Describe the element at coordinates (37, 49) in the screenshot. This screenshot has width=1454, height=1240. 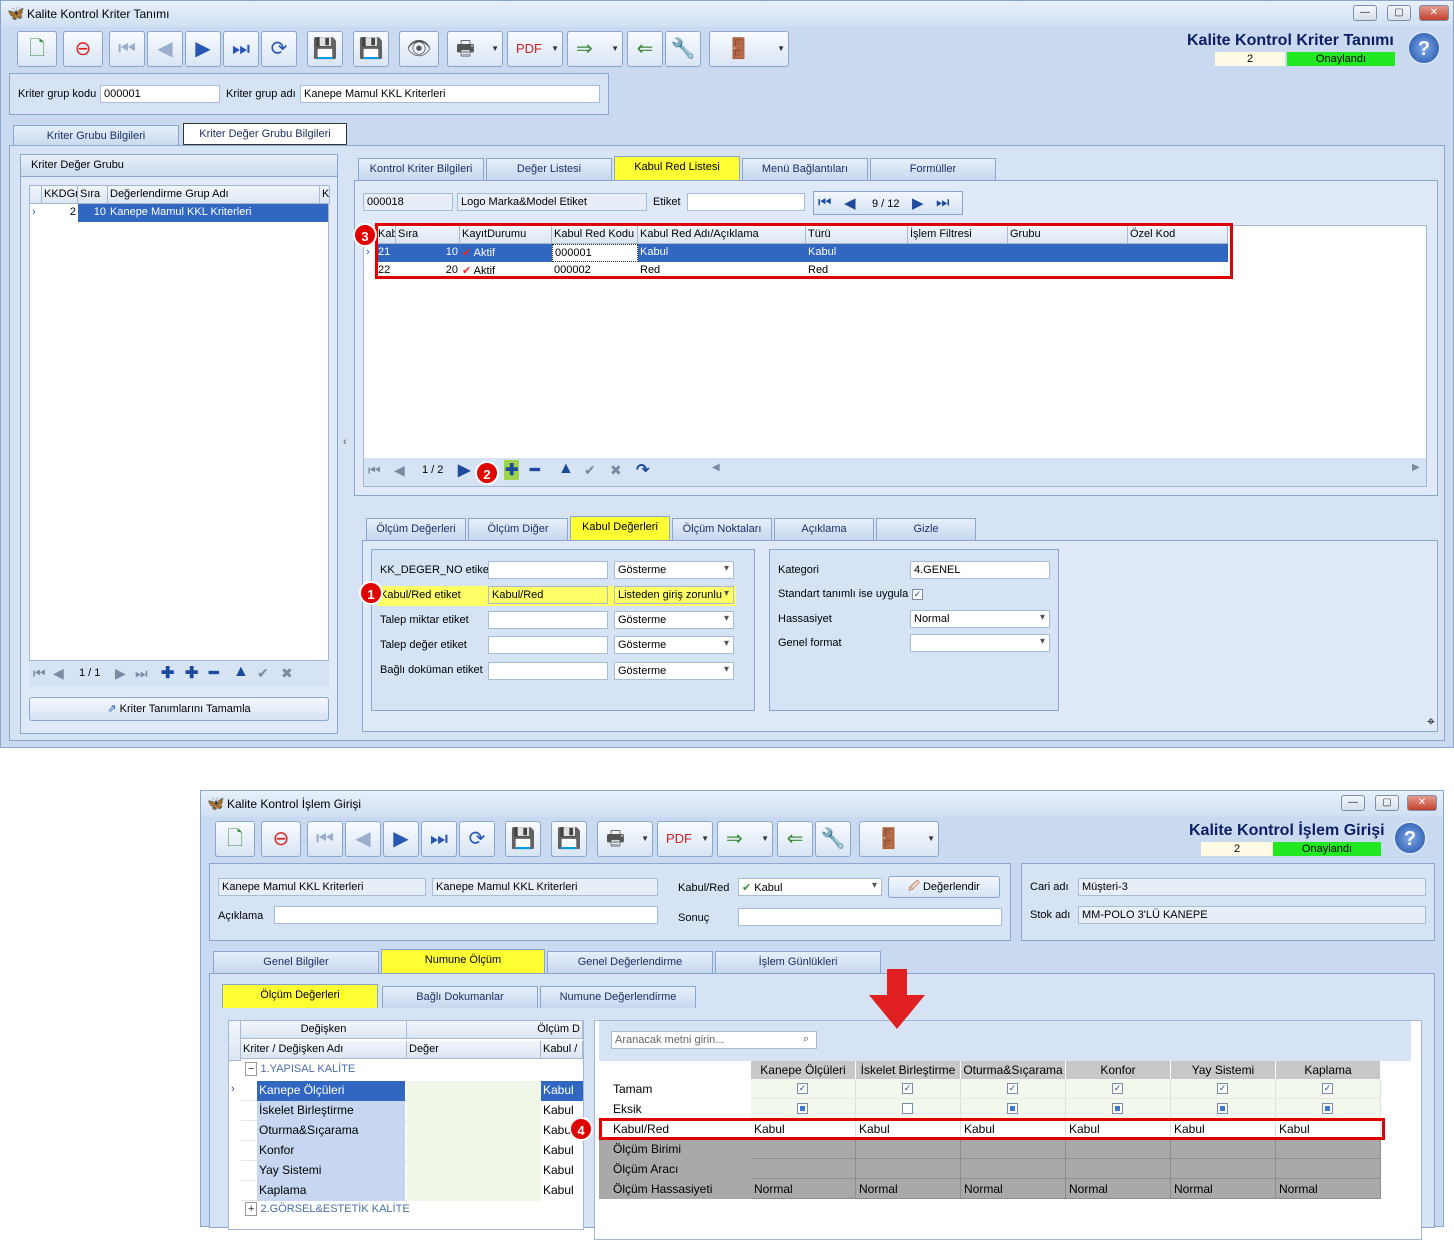
I see `new-button: 🗋` at that location.